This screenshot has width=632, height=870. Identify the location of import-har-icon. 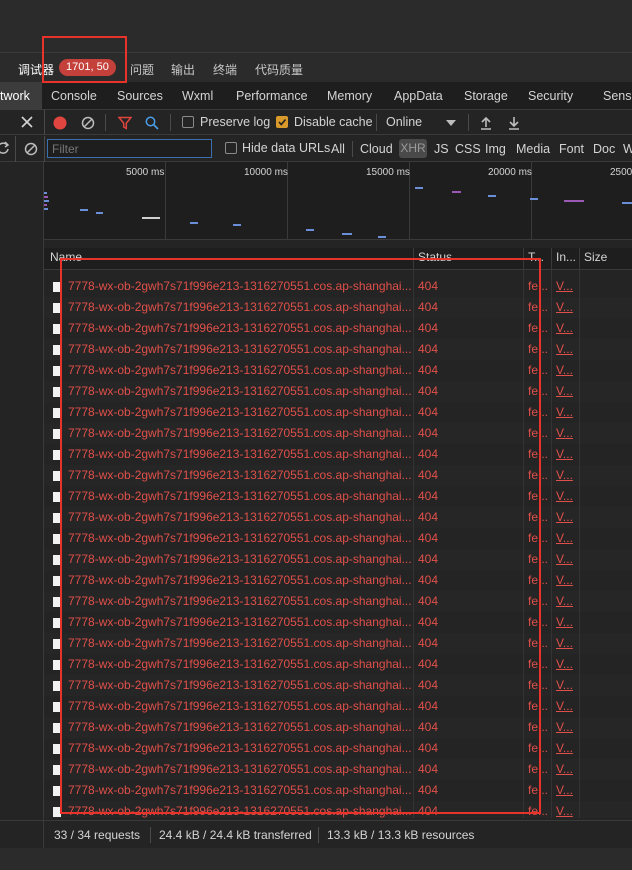
(486, 122).